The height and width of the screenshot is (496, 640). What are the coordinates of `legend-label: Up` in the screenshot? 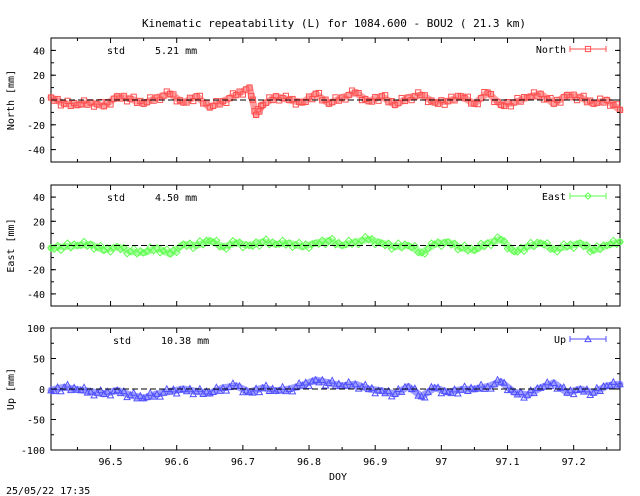 It's located at (560, 340).